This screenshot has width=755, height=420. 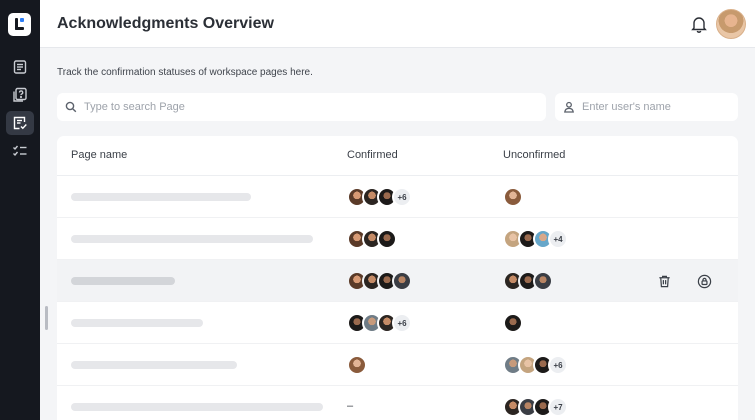 I want to click on page-search-input, so click(x=288, y=107).